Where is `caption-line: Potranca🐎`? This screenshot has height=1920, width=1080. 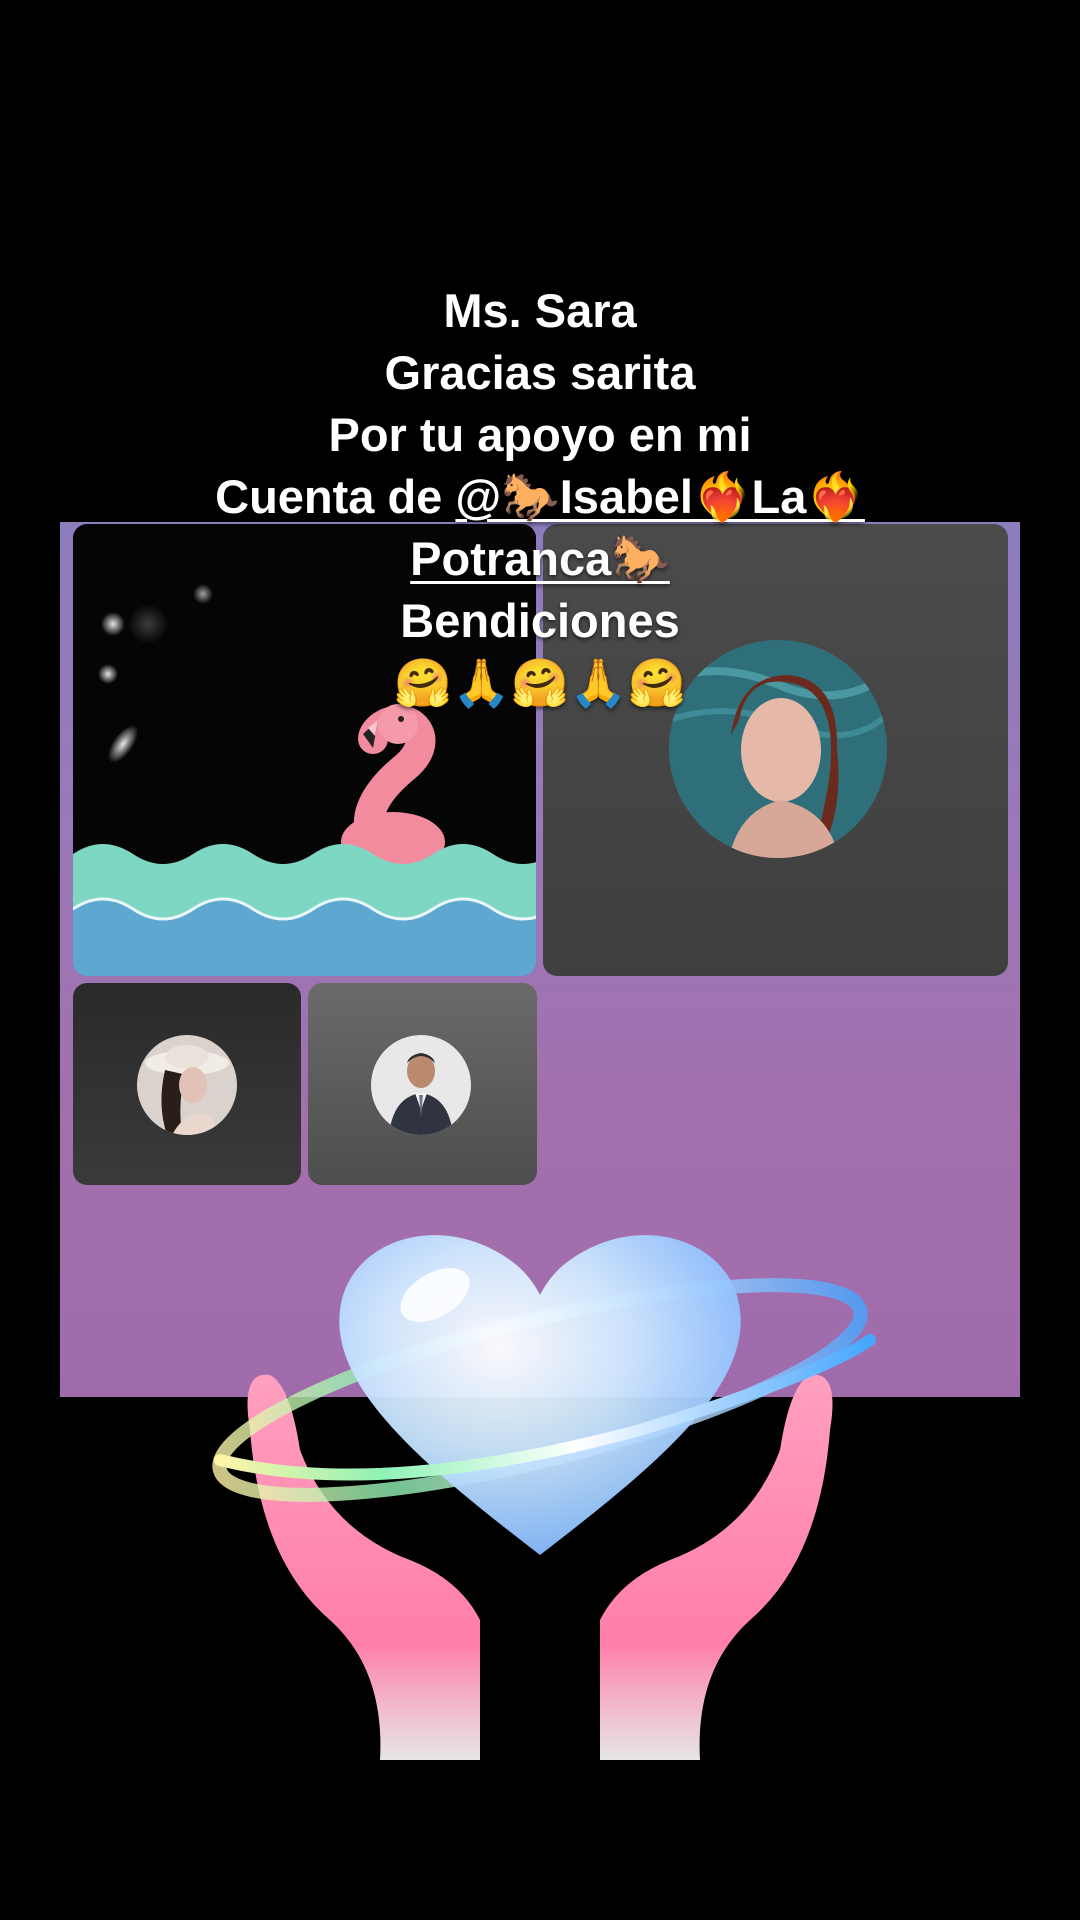 caption-line: Potranca🐎 is located at coordinates (540, 559).